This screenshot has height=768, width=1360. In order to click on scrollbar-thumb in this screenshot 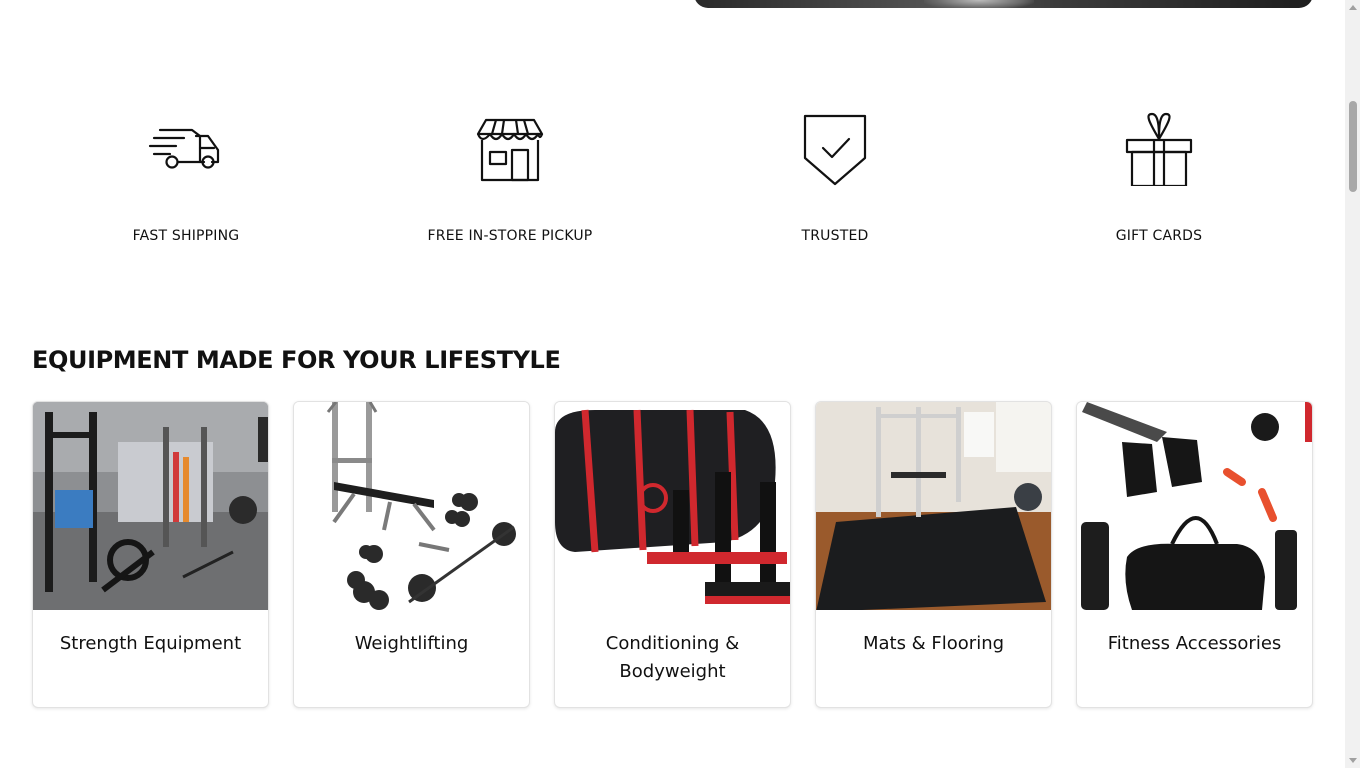, I will do `click(1353, 146)`.